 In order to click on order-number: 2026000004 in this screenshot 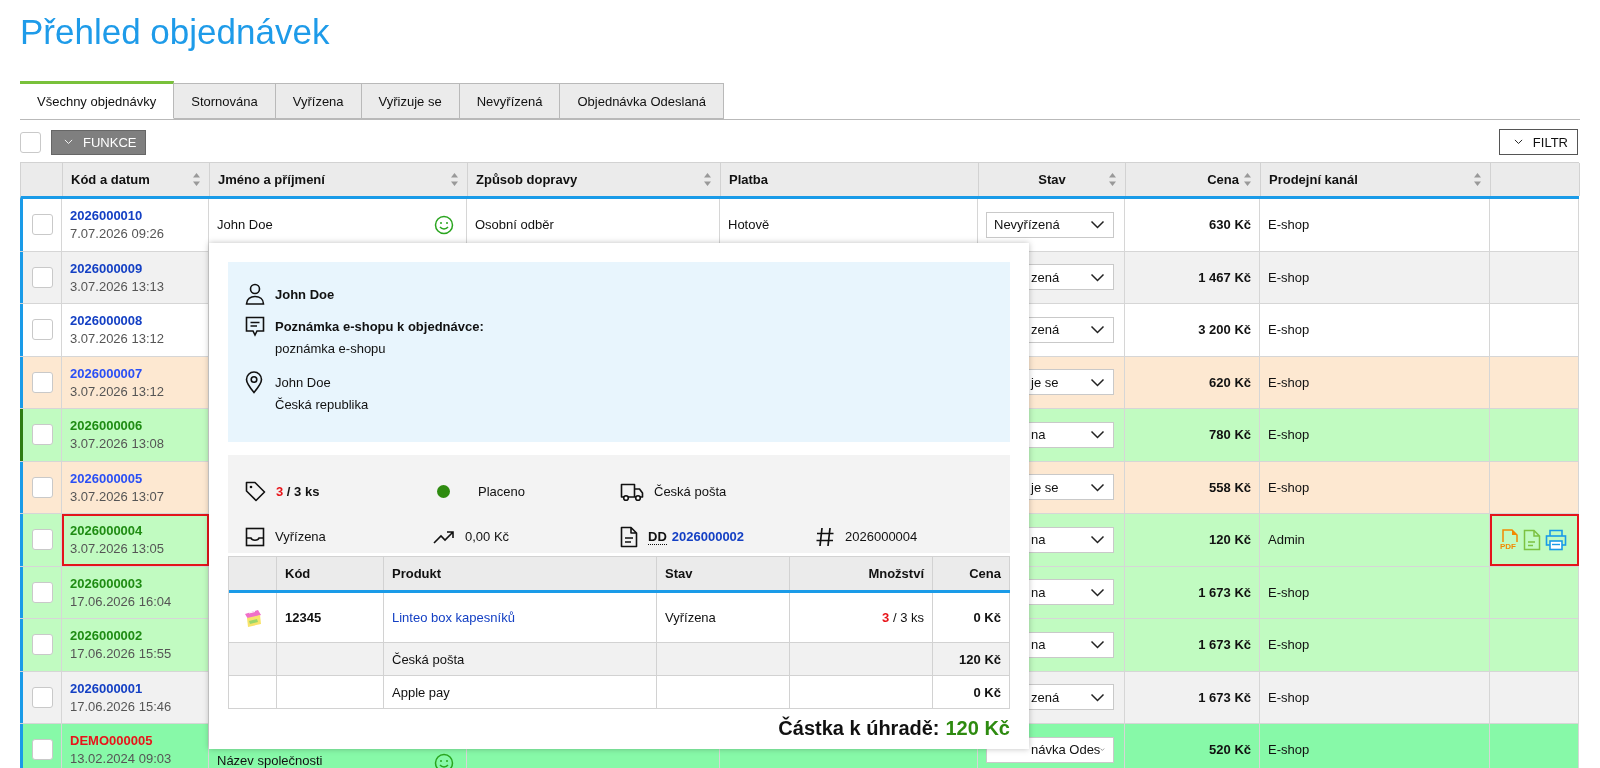, I will do `click(881, 536)`.